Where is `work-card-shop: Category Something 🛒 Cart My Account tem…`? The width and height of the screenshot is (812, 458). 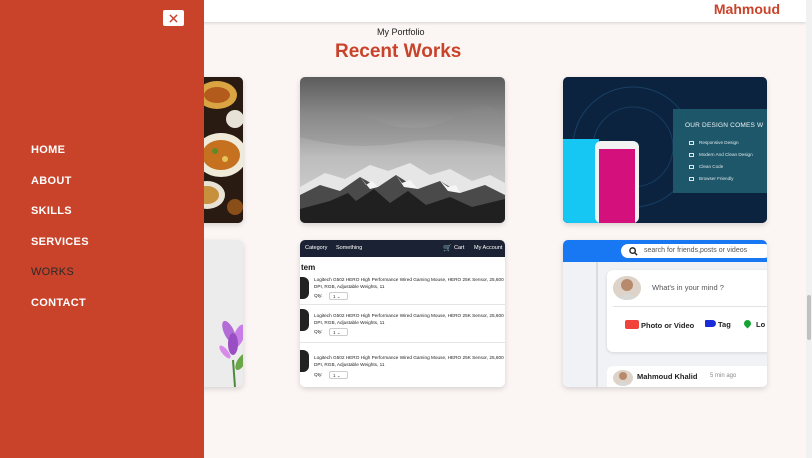 work-card-shop: Category Something 🛒 Cart My Account tem… is located at coordinates (402, 313).